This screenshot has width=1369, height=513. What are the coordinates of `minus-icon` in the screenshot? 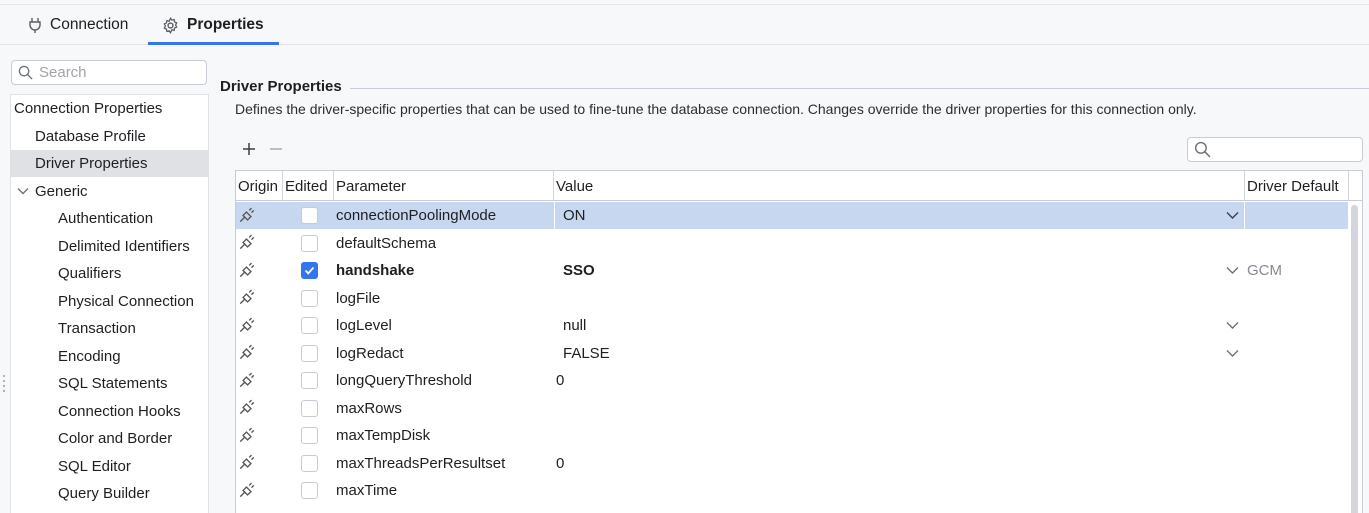 It's located at (276, 149).